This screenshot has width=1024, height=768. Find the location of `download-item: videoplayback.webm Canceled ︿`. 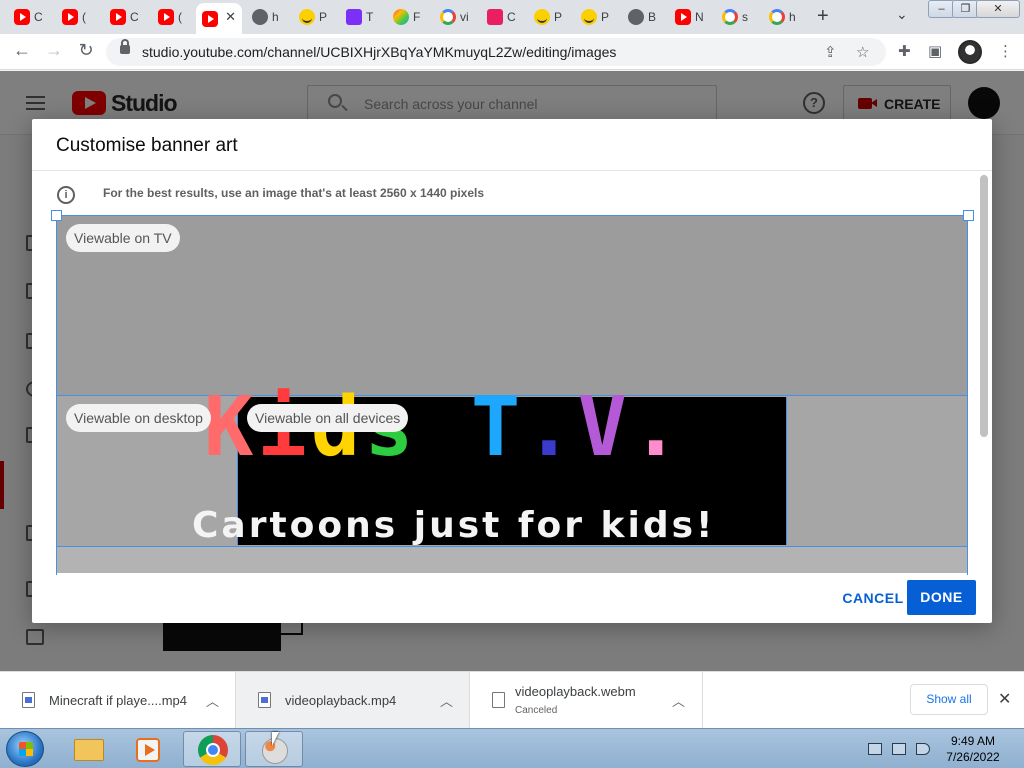

download-item: videoplayback.webm Canceled ︿ is located at coordinates (586, 700).